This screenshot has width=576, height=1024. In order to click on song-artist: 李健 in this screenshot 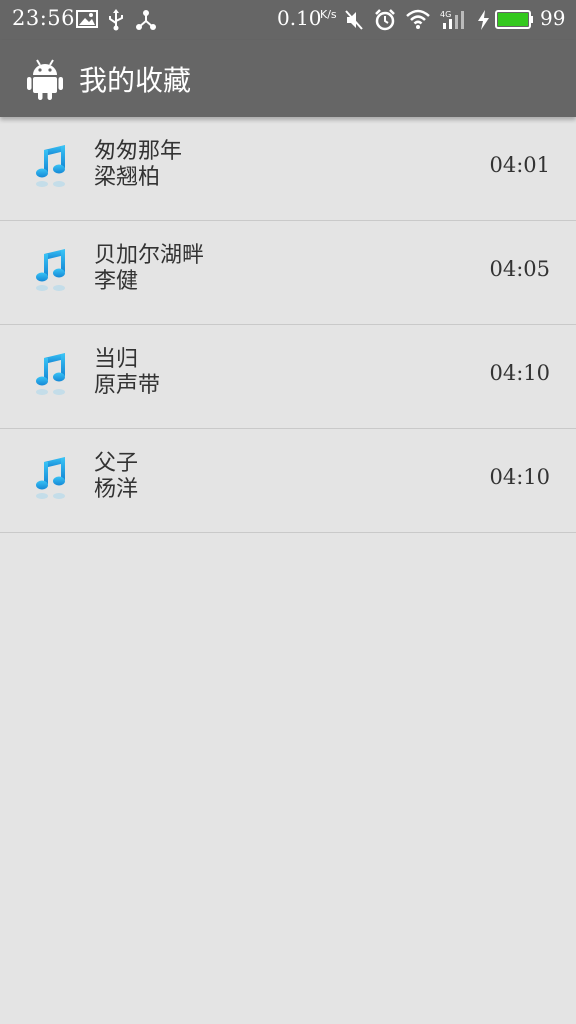, I will do `click(116, 281)`.